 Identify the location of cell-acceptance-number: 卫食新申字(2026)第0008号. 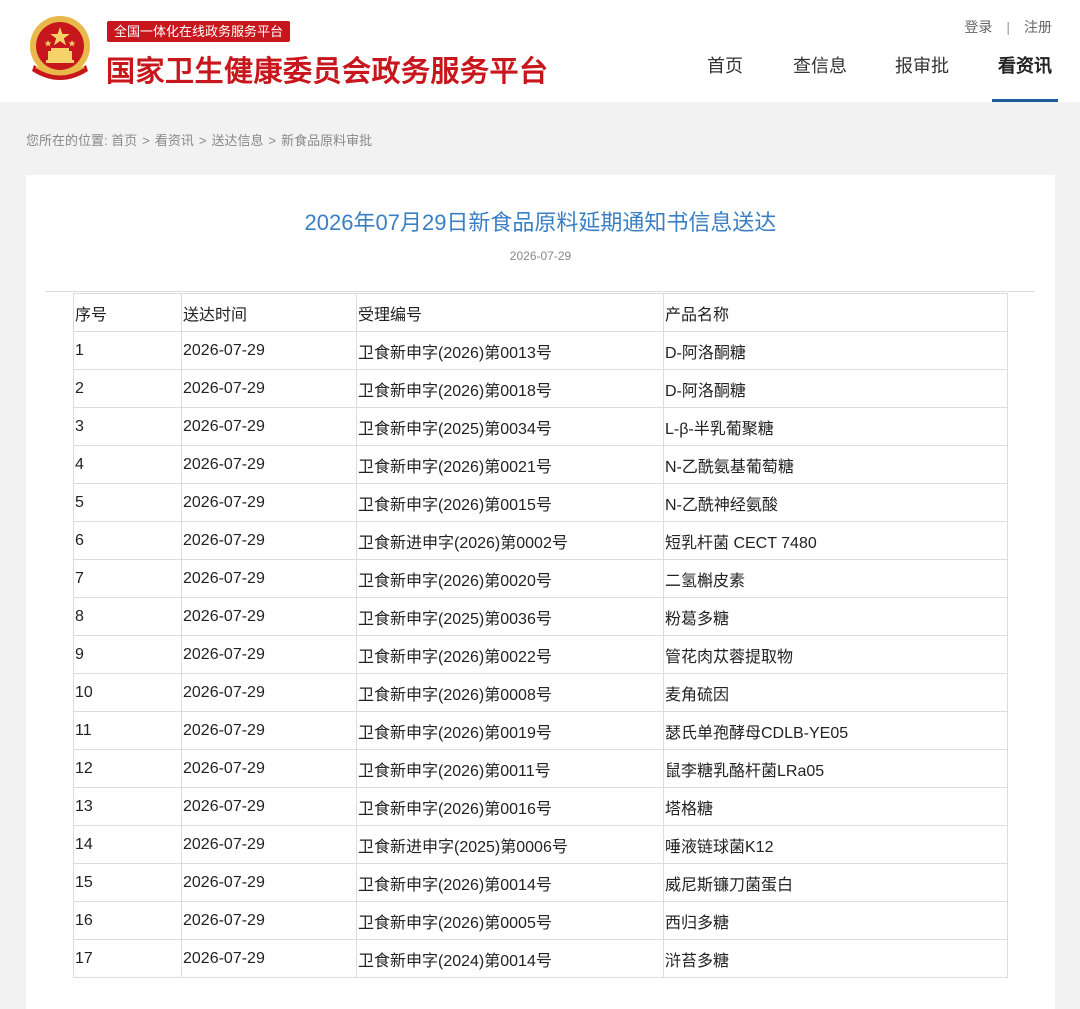
(510, 692).